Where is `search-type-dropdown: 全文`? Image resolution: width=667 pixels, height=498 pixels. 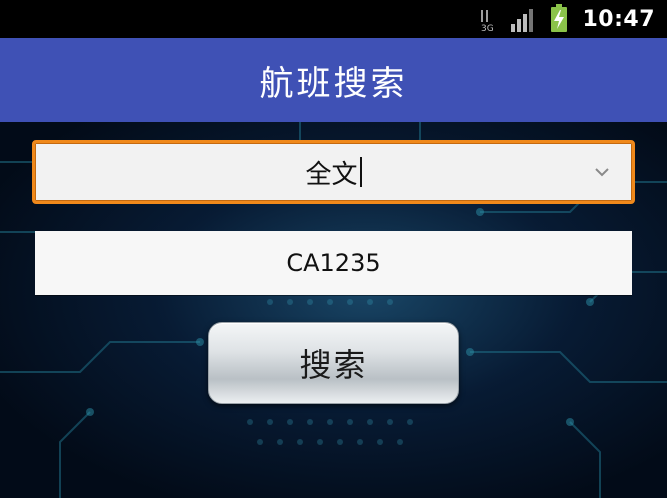 search-type-dropdown: 全文 is located at coordinates (333, 172).